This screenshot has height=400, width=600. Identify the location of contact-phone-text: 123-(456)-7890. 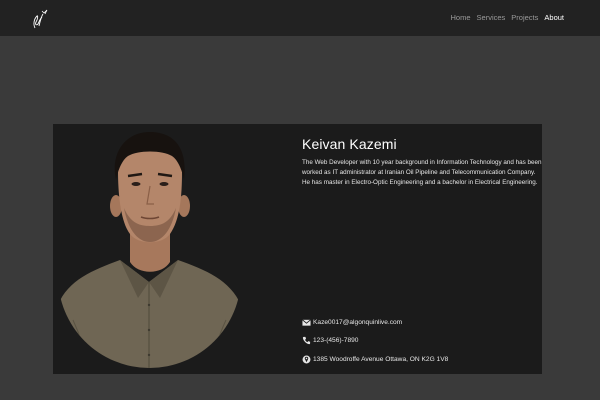
(335, 340).